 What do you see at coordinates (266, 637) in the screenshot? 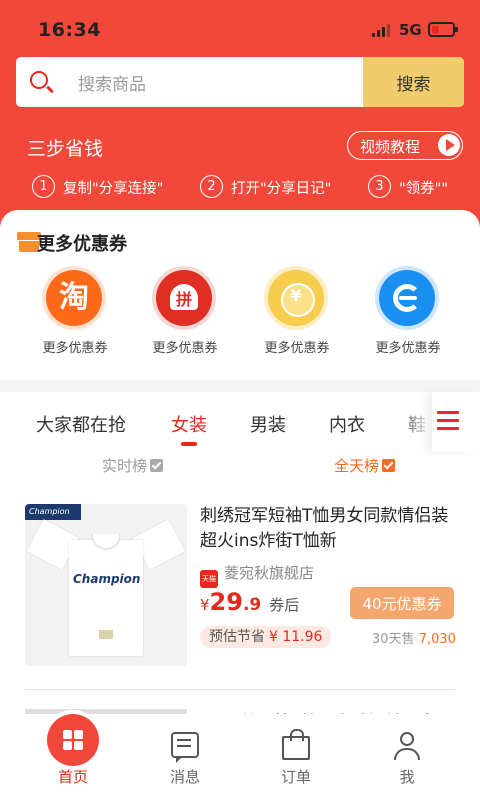
I see `estimated-savings: 预估节省 ¥ 11.96` at bounding box center [266, 637].